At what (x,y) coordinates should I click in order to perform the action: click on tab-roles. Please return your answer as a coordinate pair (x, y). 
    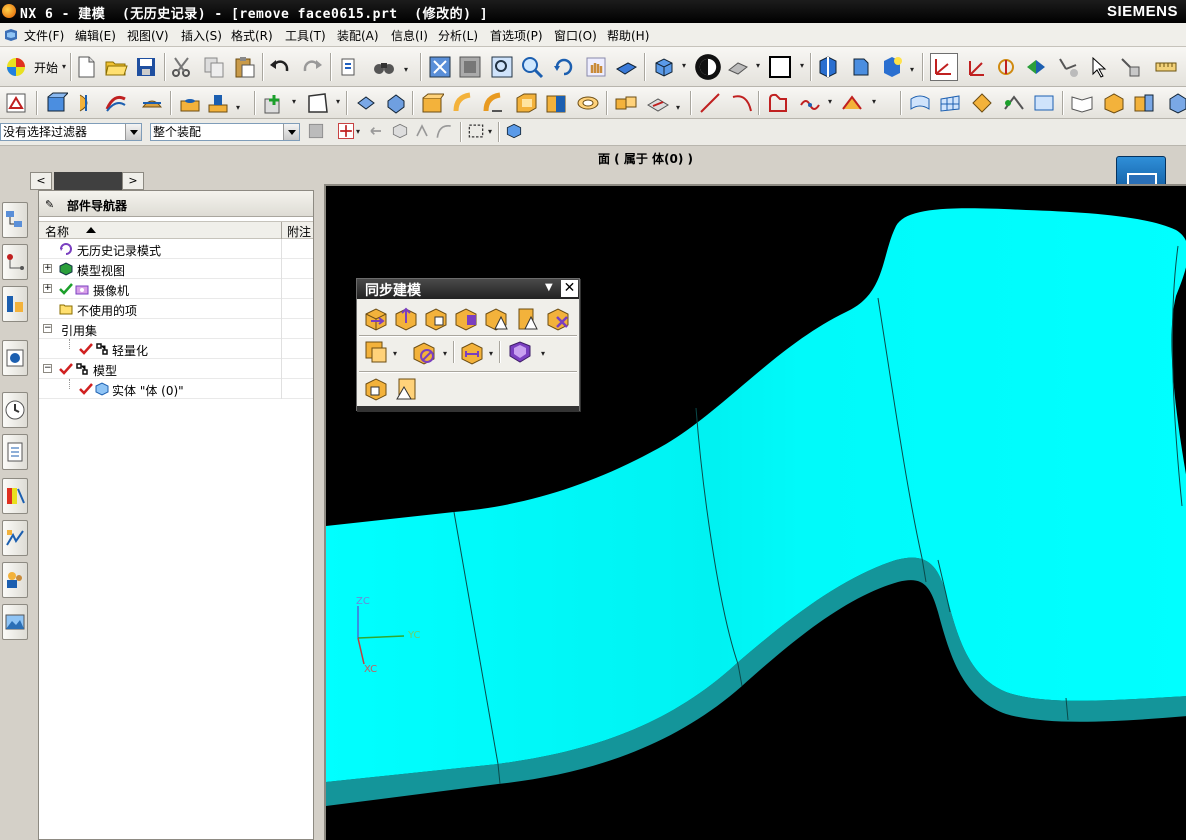
    Looking at the image, I should click on (15, 580).